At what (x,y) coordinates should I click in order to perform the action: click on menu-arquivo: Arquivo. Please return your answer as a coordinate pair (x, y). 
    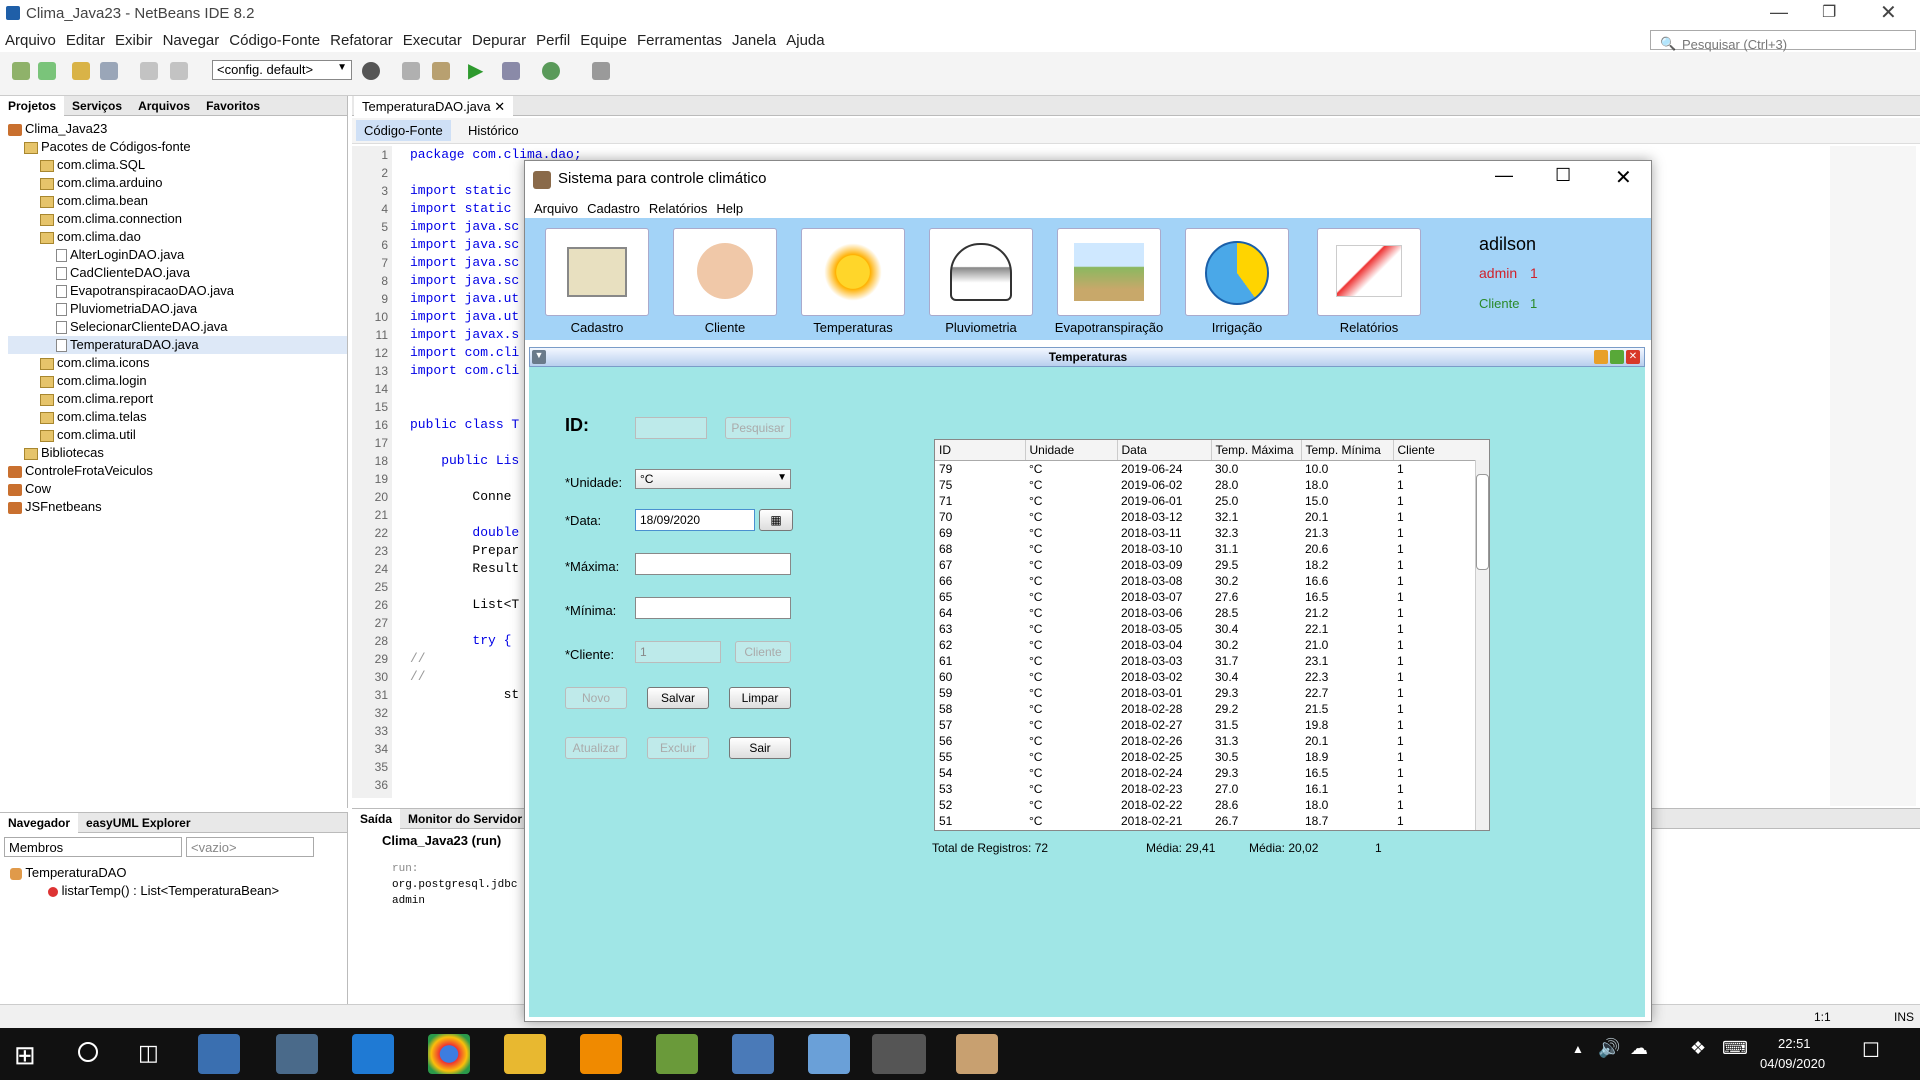
    Looking at the image, I should click on (30, 38).